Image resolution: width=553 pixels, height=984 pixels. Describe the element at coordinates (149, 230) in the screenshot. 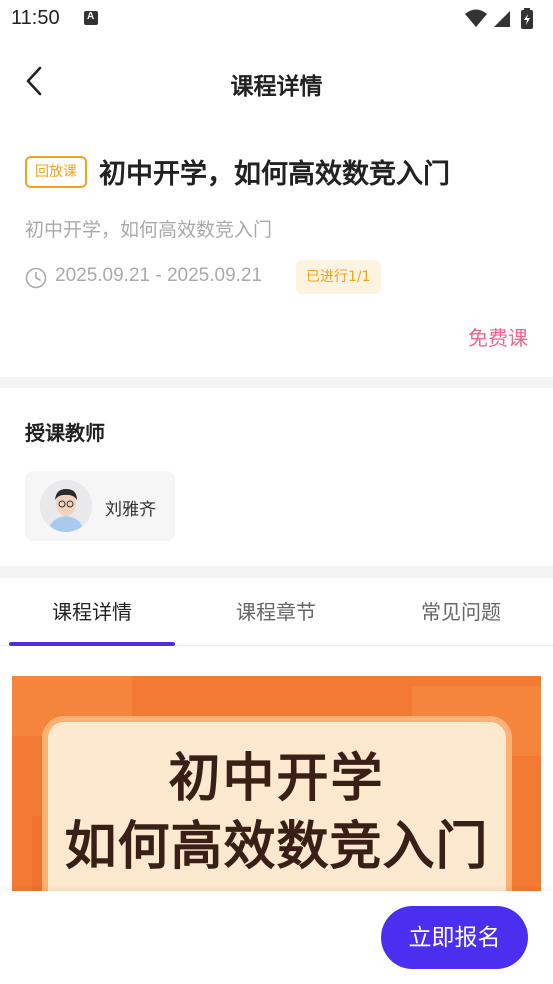

I see `course-subtitle: 初中开学，如何高效数竞入门` at that location.